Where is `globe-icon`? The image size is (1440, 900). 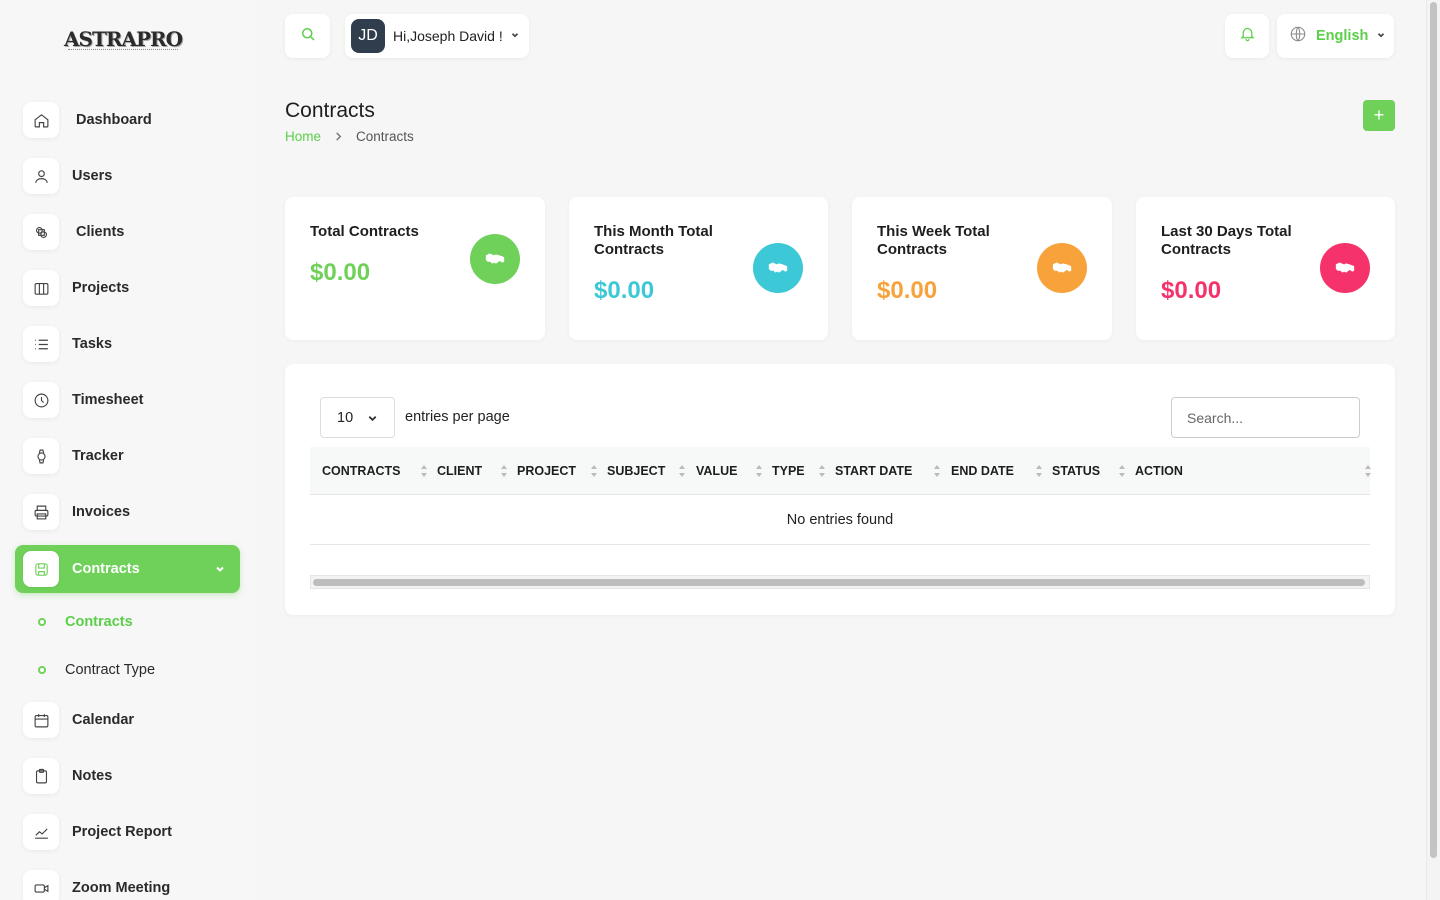 globe-icon is located at coordinates (1298, 36).